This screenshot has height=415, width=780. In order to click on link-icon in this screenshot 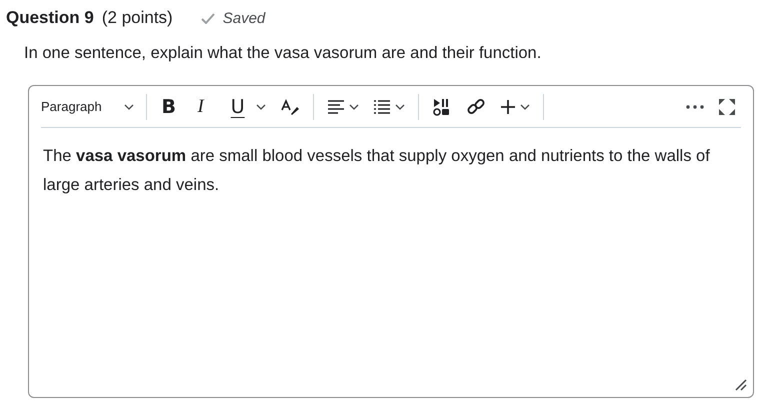, I will do `click(476, 106)`.